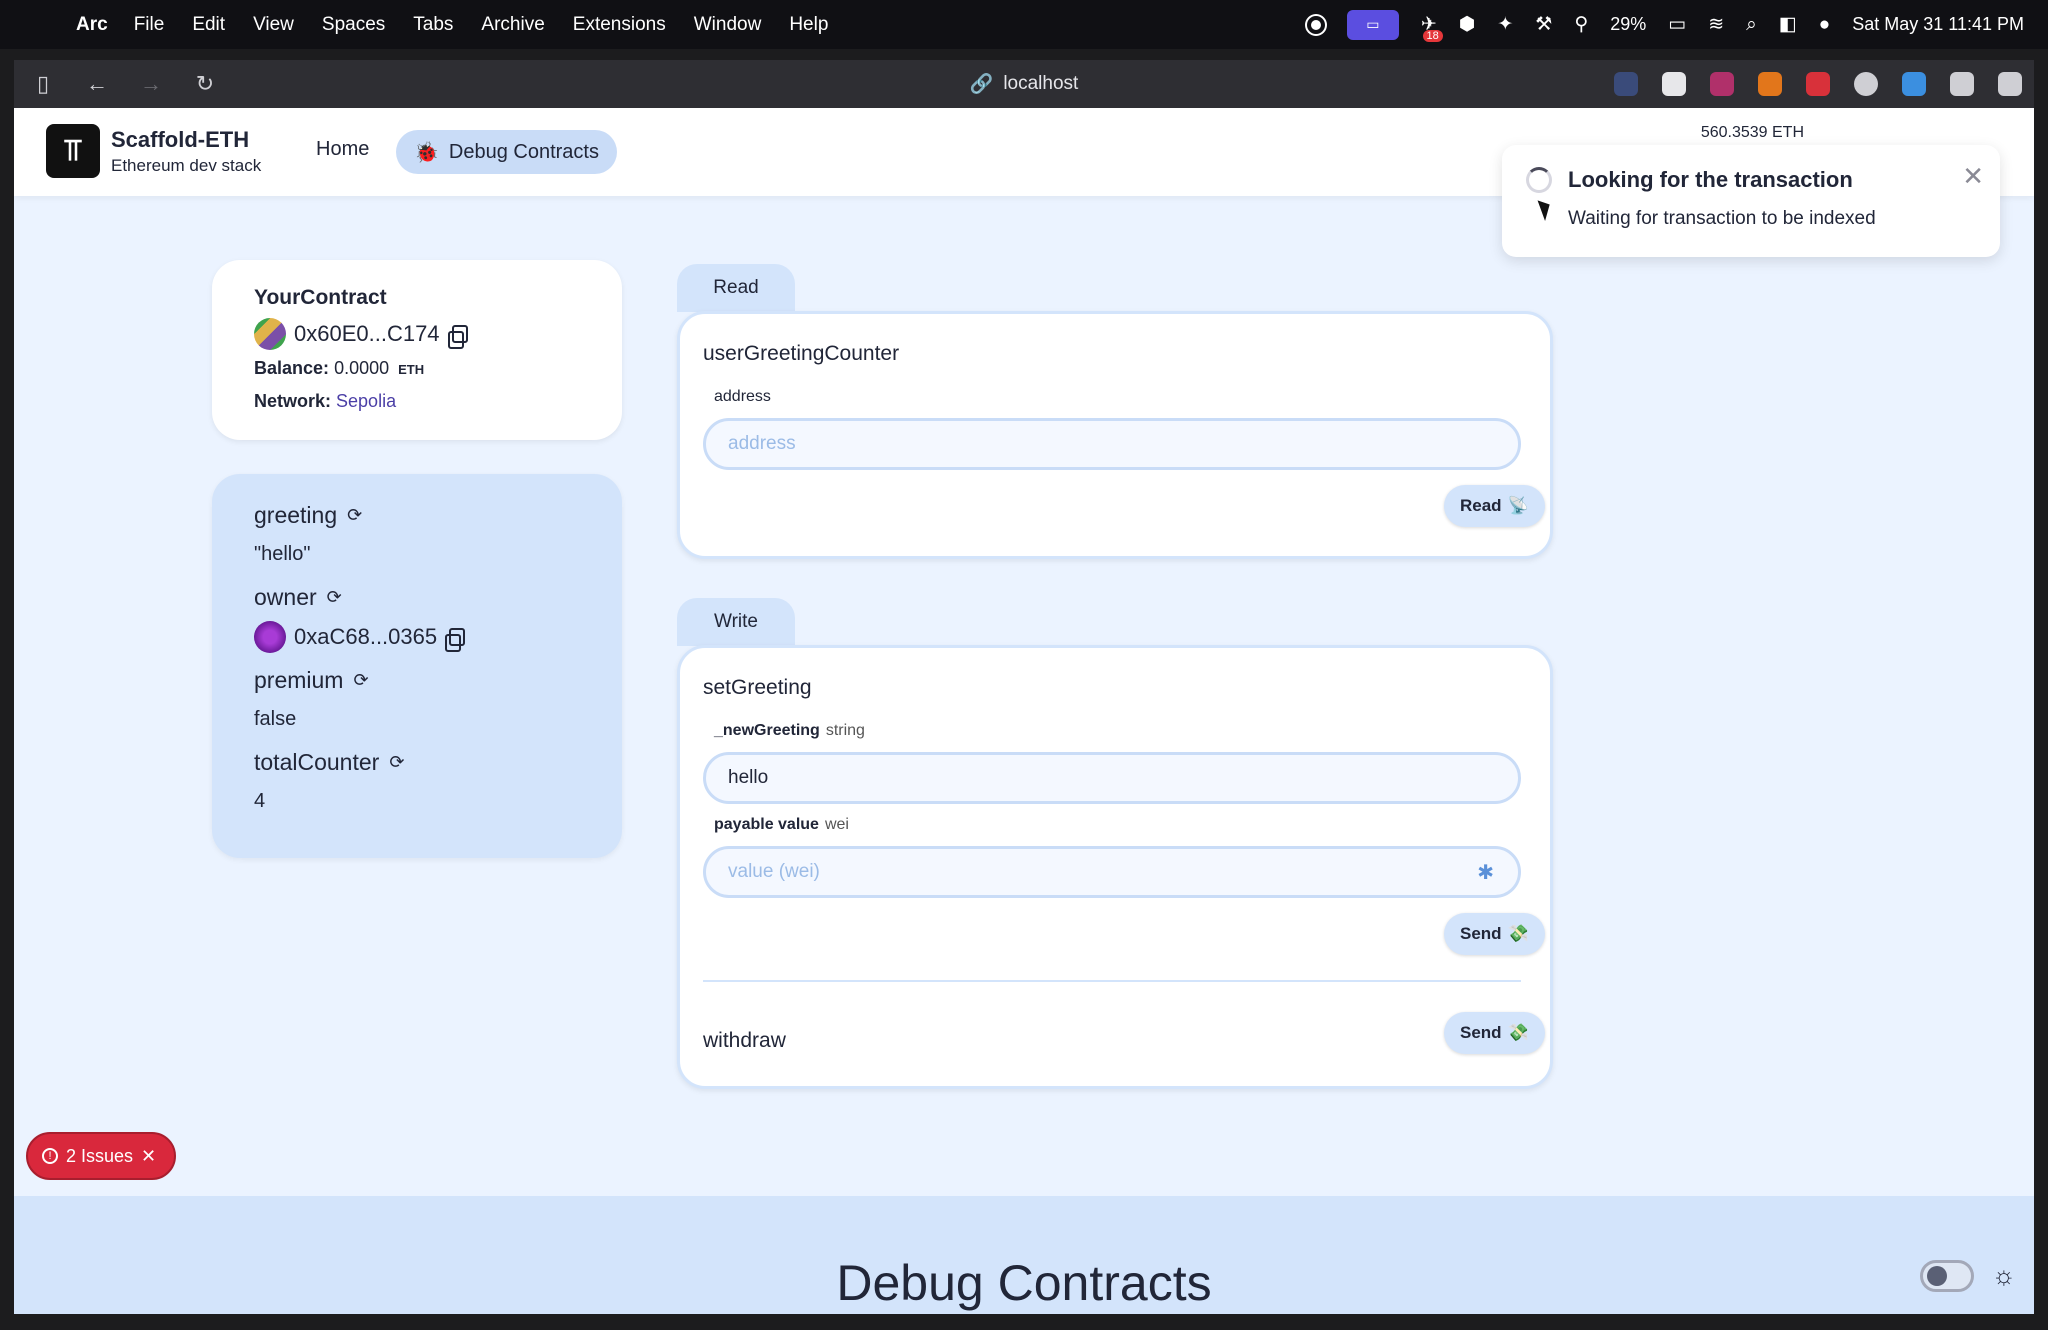  I want to click on read-button: Read 📡, so click(1494, 506).